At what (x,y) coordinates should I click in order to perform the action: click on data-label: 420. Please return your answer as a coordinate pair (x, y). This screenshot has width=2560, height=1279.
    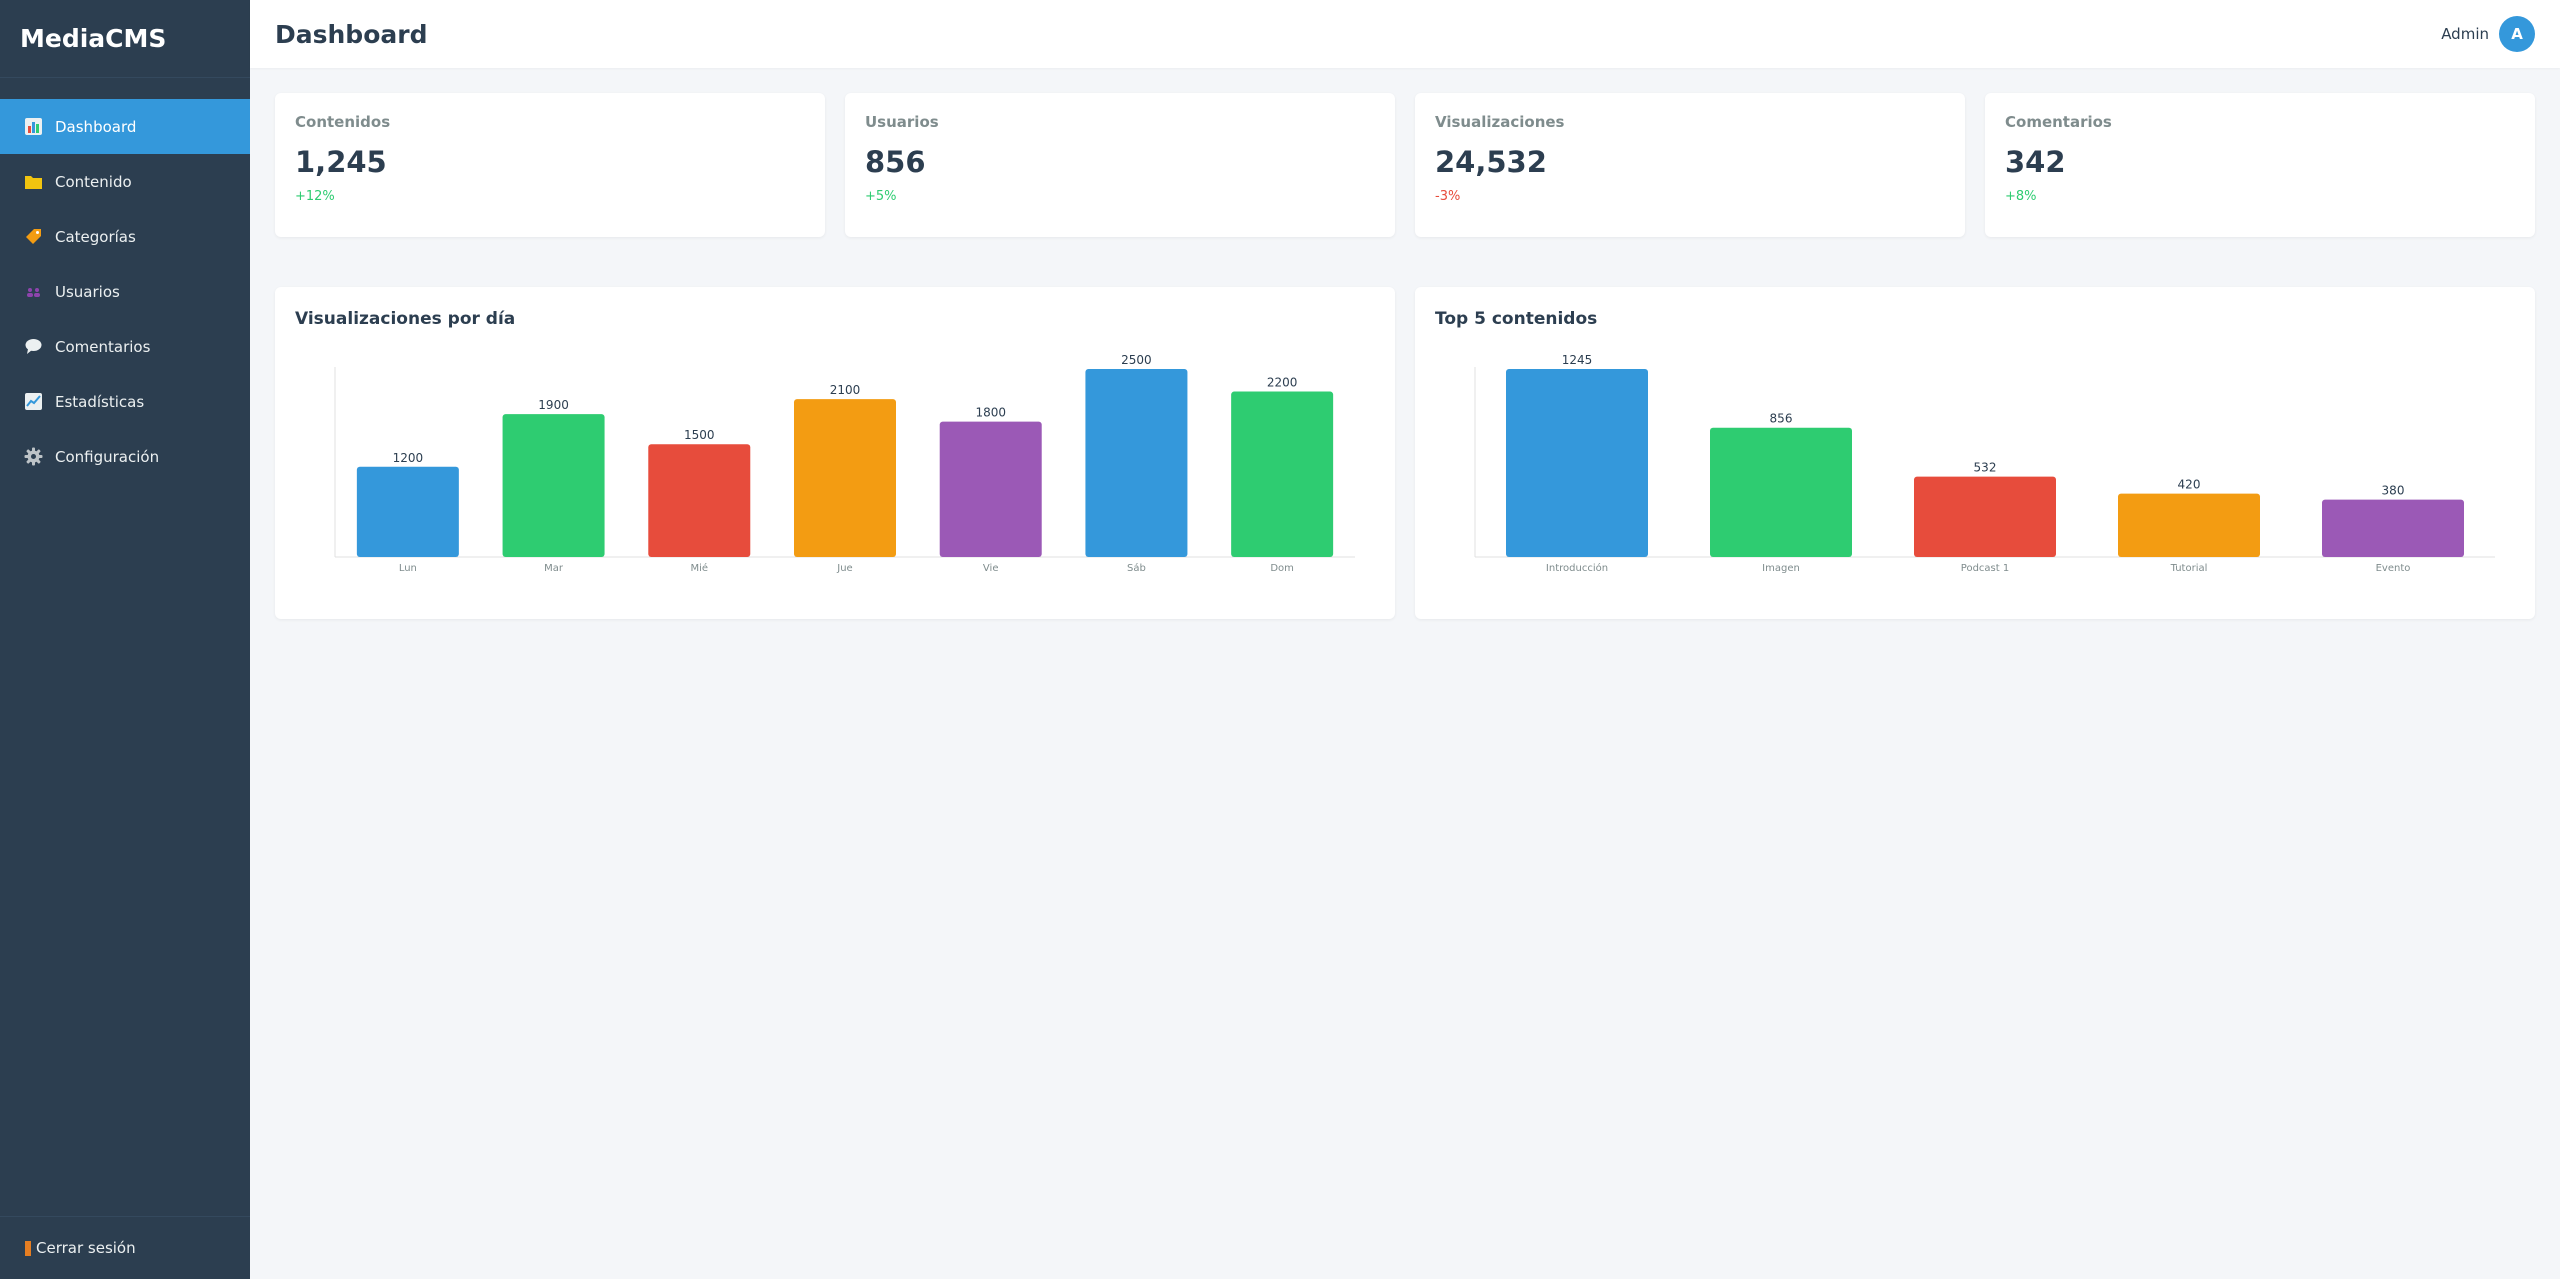
    Looking at the image, I should click on (2189, 485).